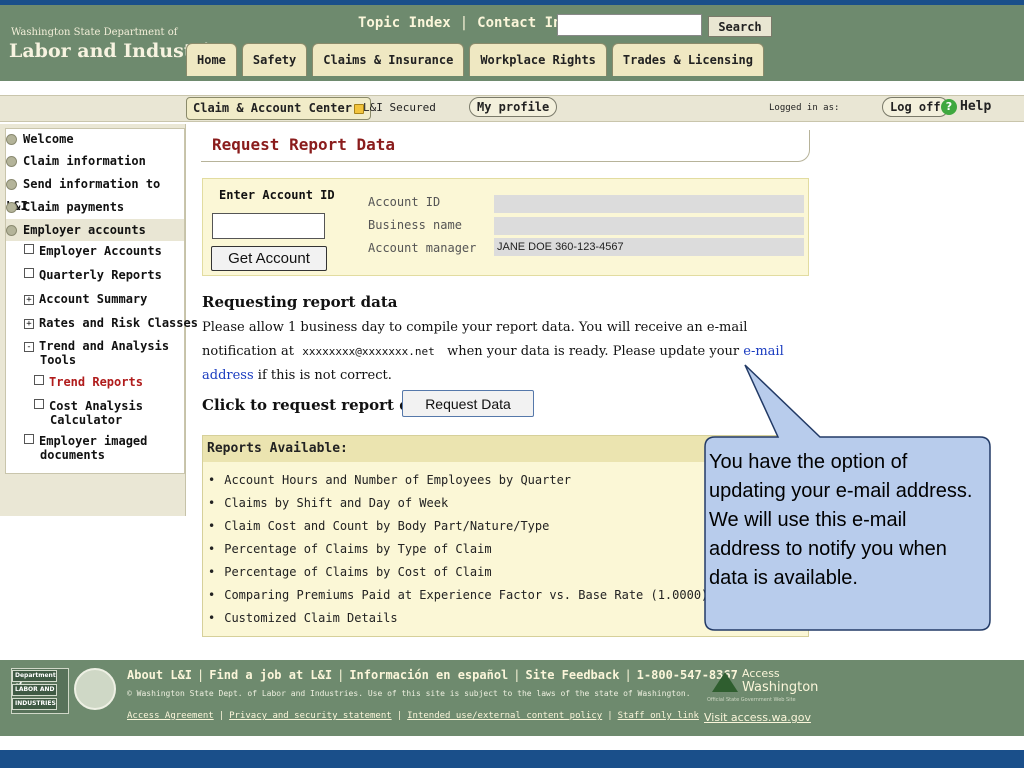 This screenshot has height=768, width=1024. What do you see at coordinates (95, 689) in the screenshot?
I see `state-seal-icon` at bounding box center [95, 689].